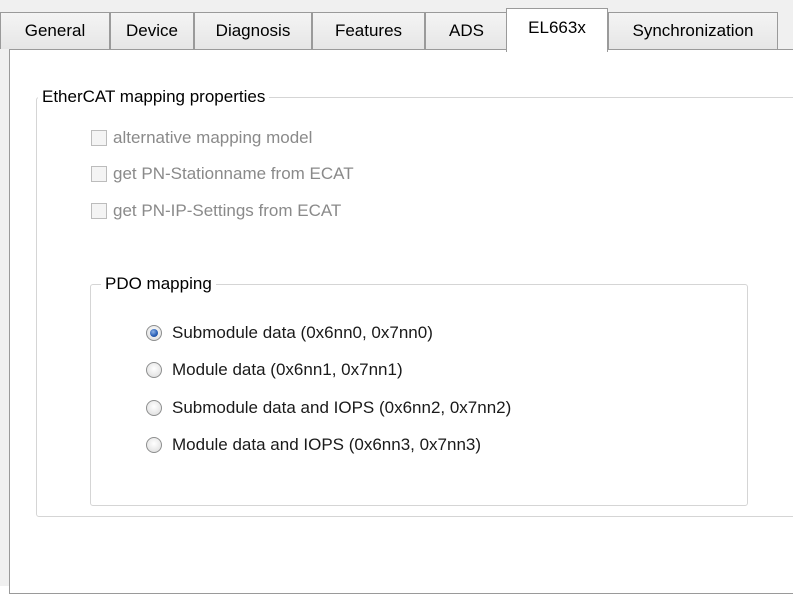 The height and width of the screenshot is (594, 793). Describe the element at coordinates (233, 173) in the screenshot. I see `pn-stationname-label: get PN-Stationname from ECAT` at that location.